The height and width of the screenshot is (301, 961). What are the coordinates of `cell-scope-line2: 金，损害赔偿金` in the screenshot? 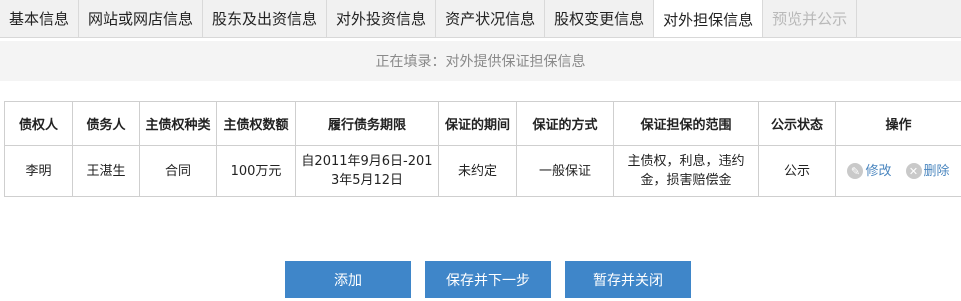 It's located at (686, 180).